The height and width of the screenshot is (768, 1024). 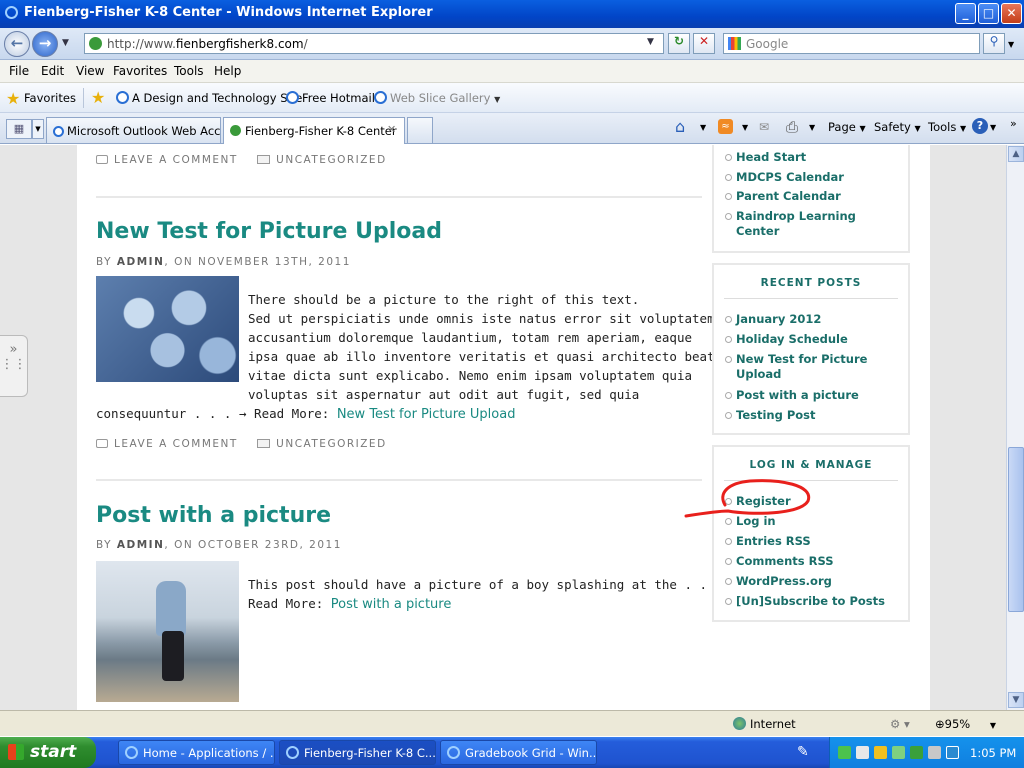 What do you see at coordinates (314, 130) in the screenshot?
I see `tab-fienberg: Fienberg-Fisher K-8 Center ✕` at bounding box center [314, 130].